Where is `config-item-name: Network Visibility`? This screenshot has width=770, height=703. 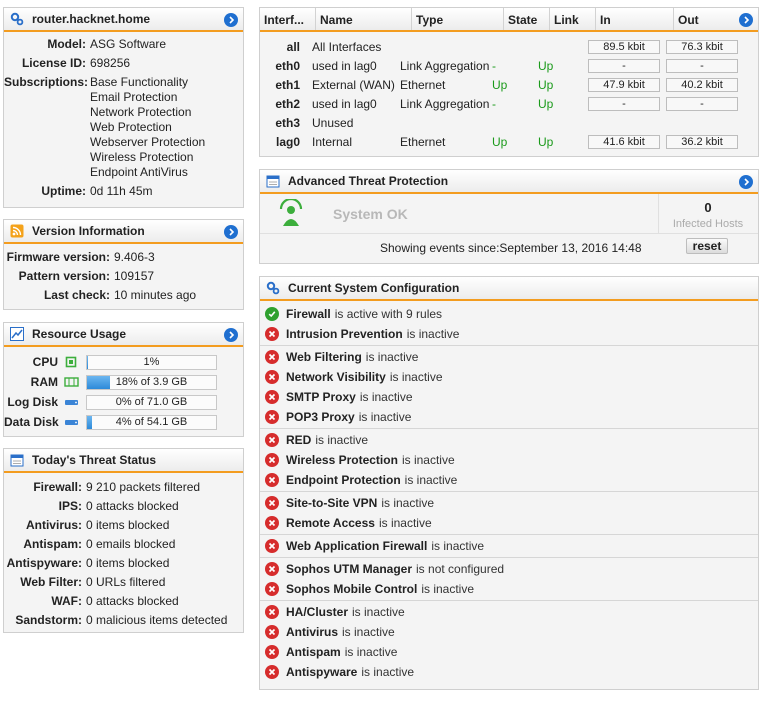
config-item-name: Network Visibility is located at coordinates (336, 377).